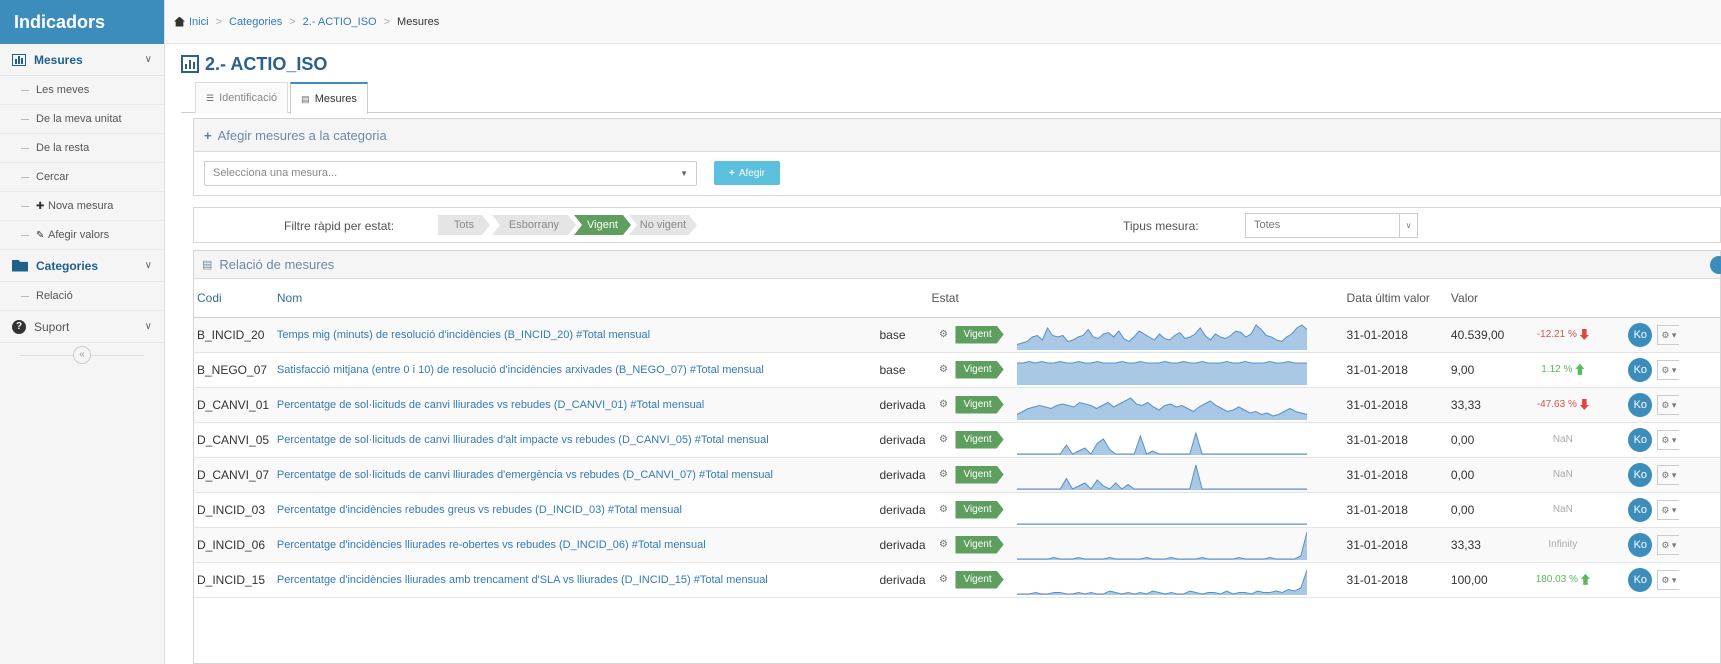 This screenshot has width=1721, height=664. I want to click on sidebar-item-les-meves: Les meves, so click(82, 90).